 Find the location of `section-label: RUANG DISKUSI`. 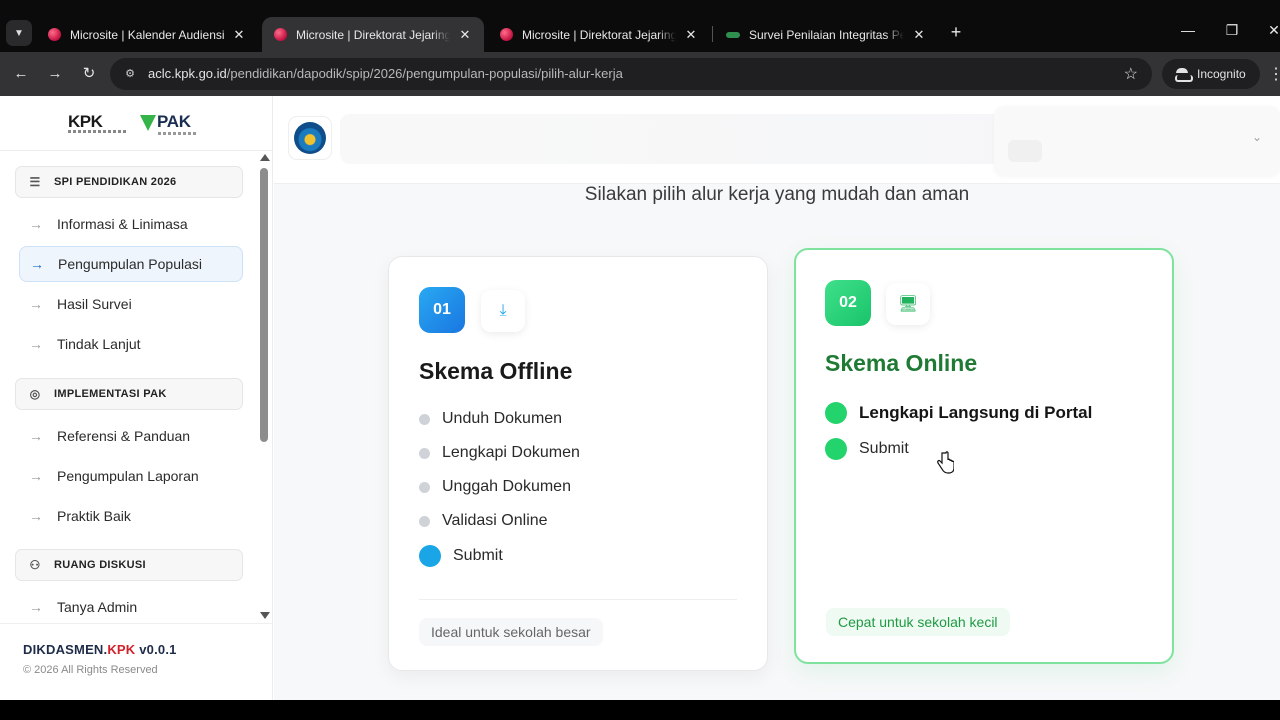

section-label: RUANG DISKUSI is located at coordinates (100, 565).